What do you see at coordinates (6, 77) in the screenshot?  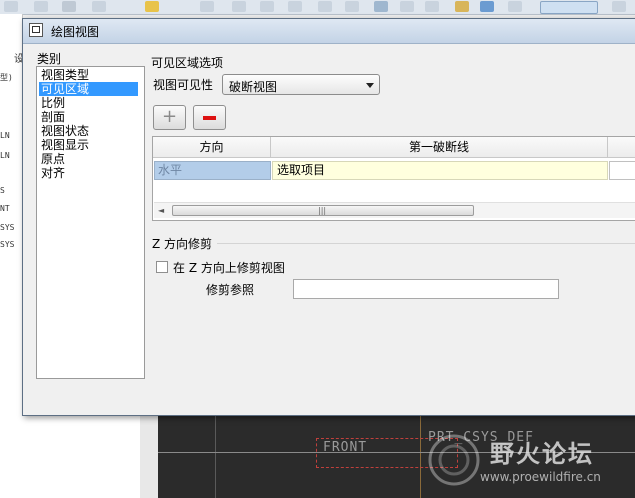 I see `tree-label: 型)` at bounding box center [6, 77].